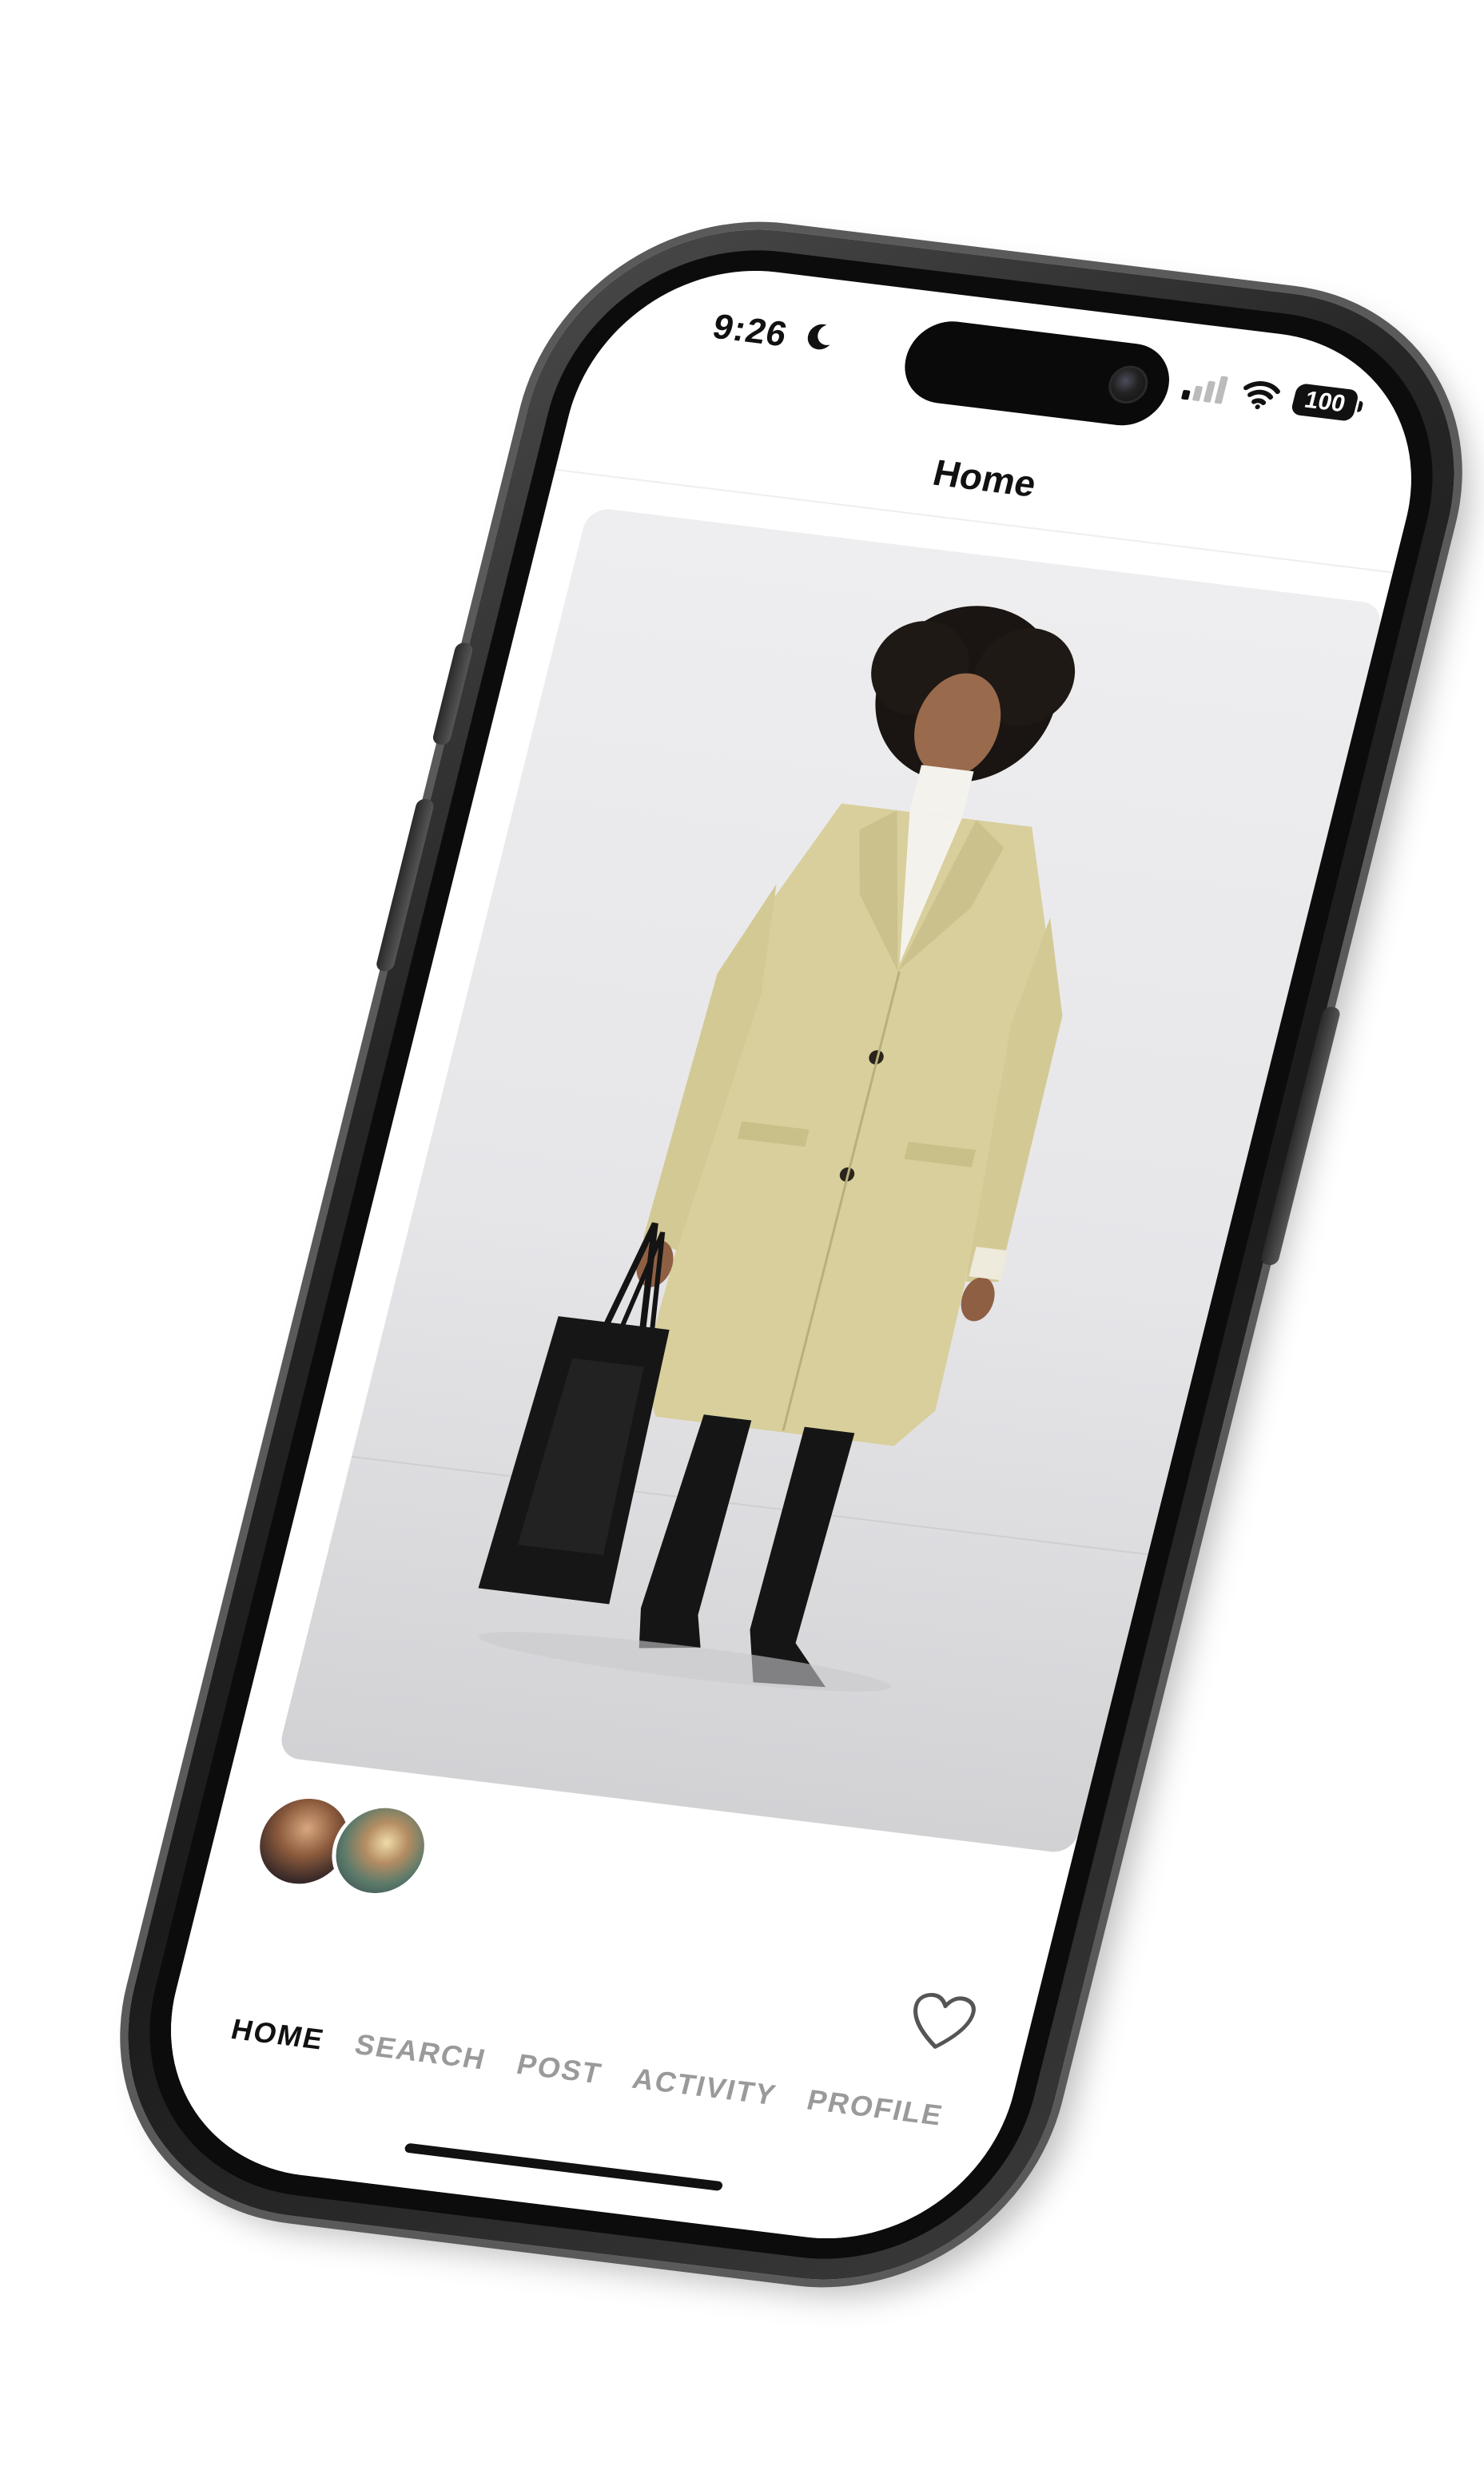 The height and width of the screenshot is (2474, 1484). I want to click on status-icons: 100, so click(1269, 395).